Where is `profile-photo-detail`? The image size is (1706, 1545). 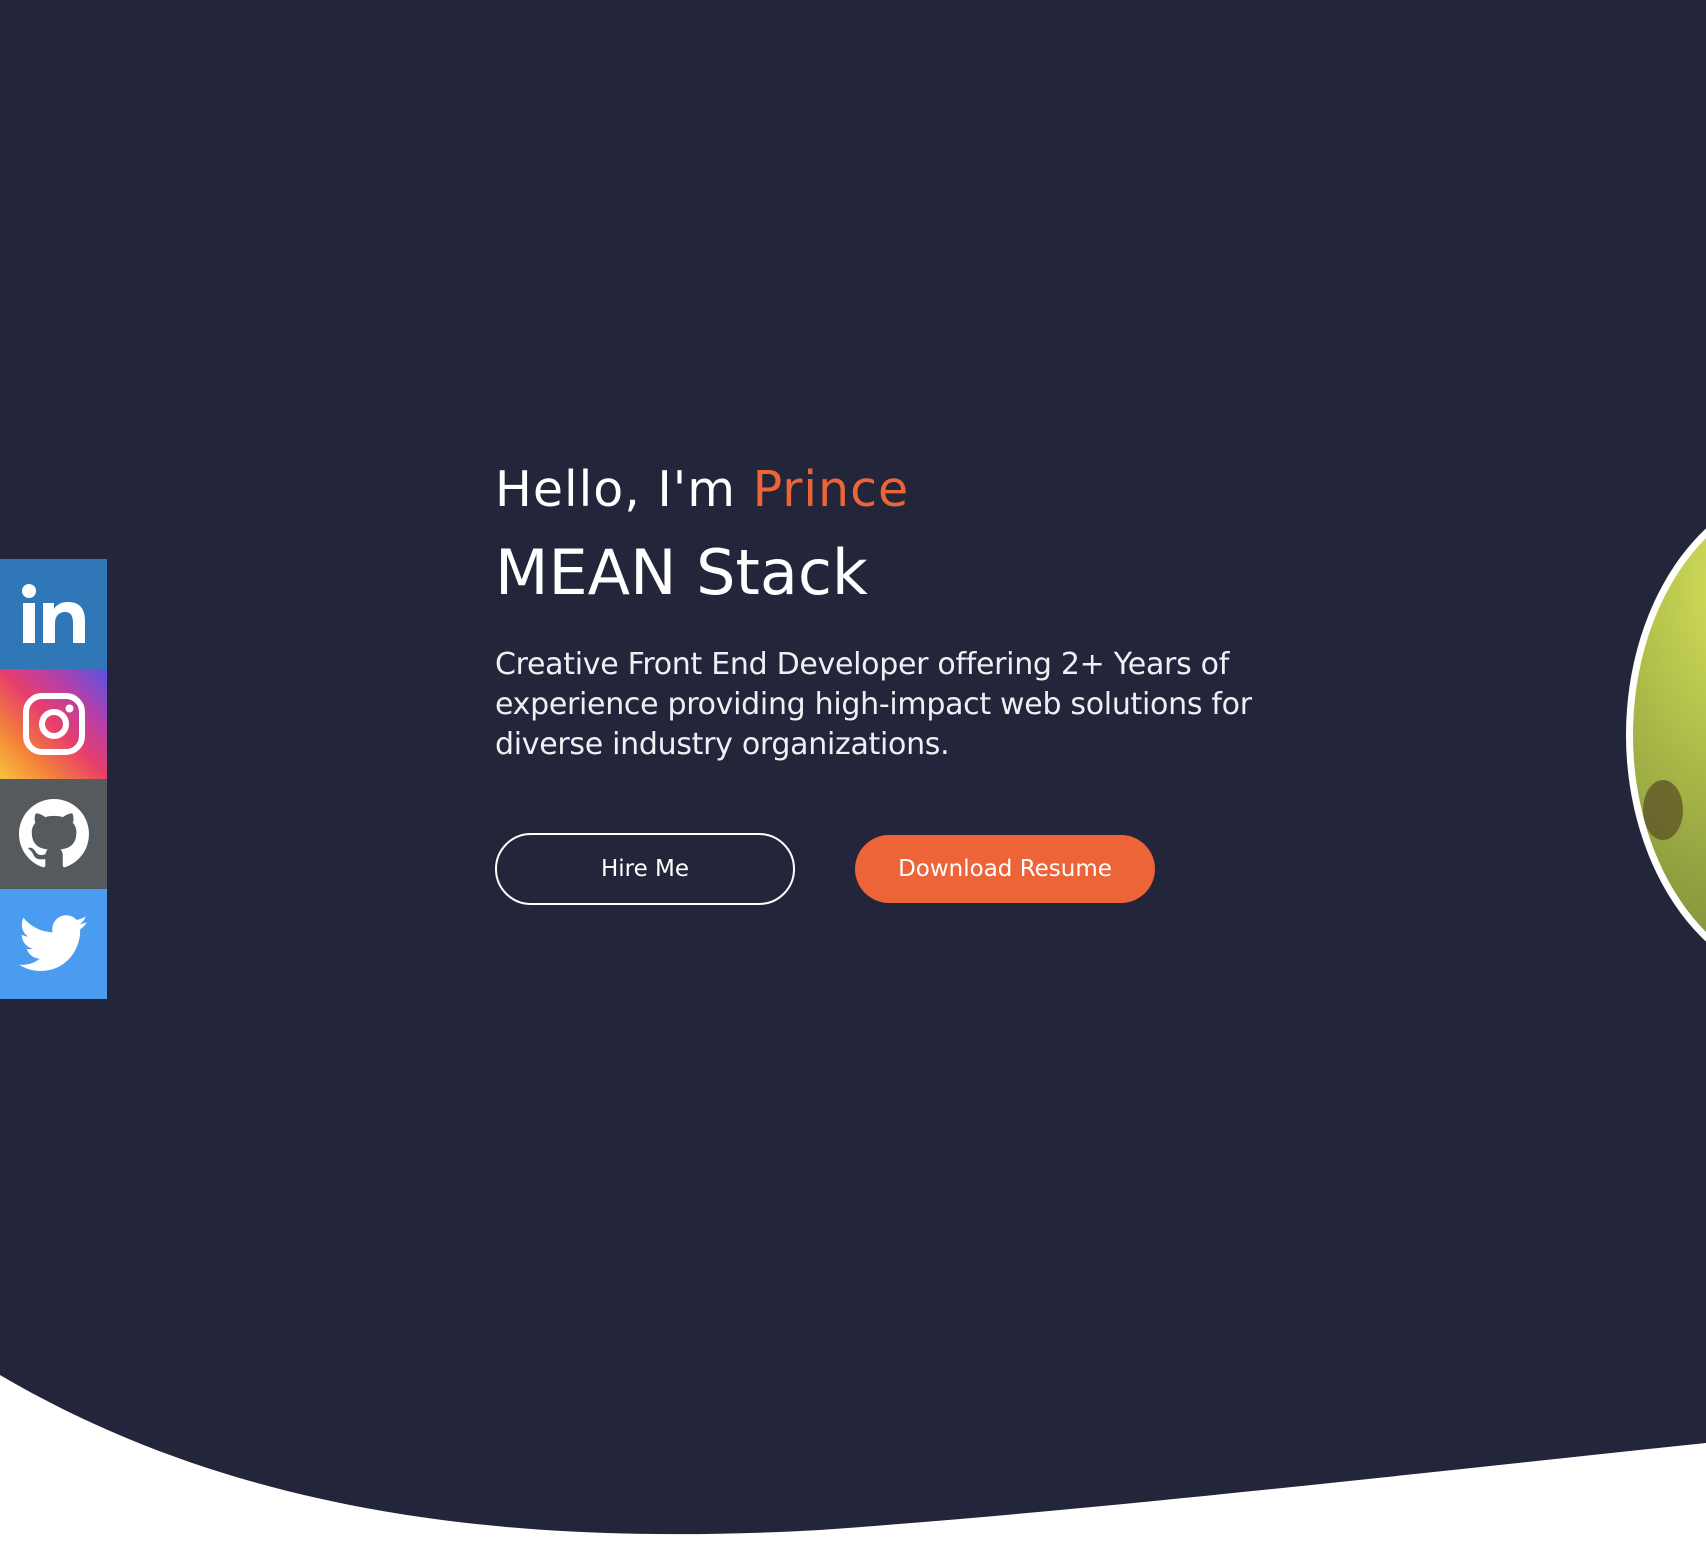 profile-photo-detail is located at coordinates (1663, 810).